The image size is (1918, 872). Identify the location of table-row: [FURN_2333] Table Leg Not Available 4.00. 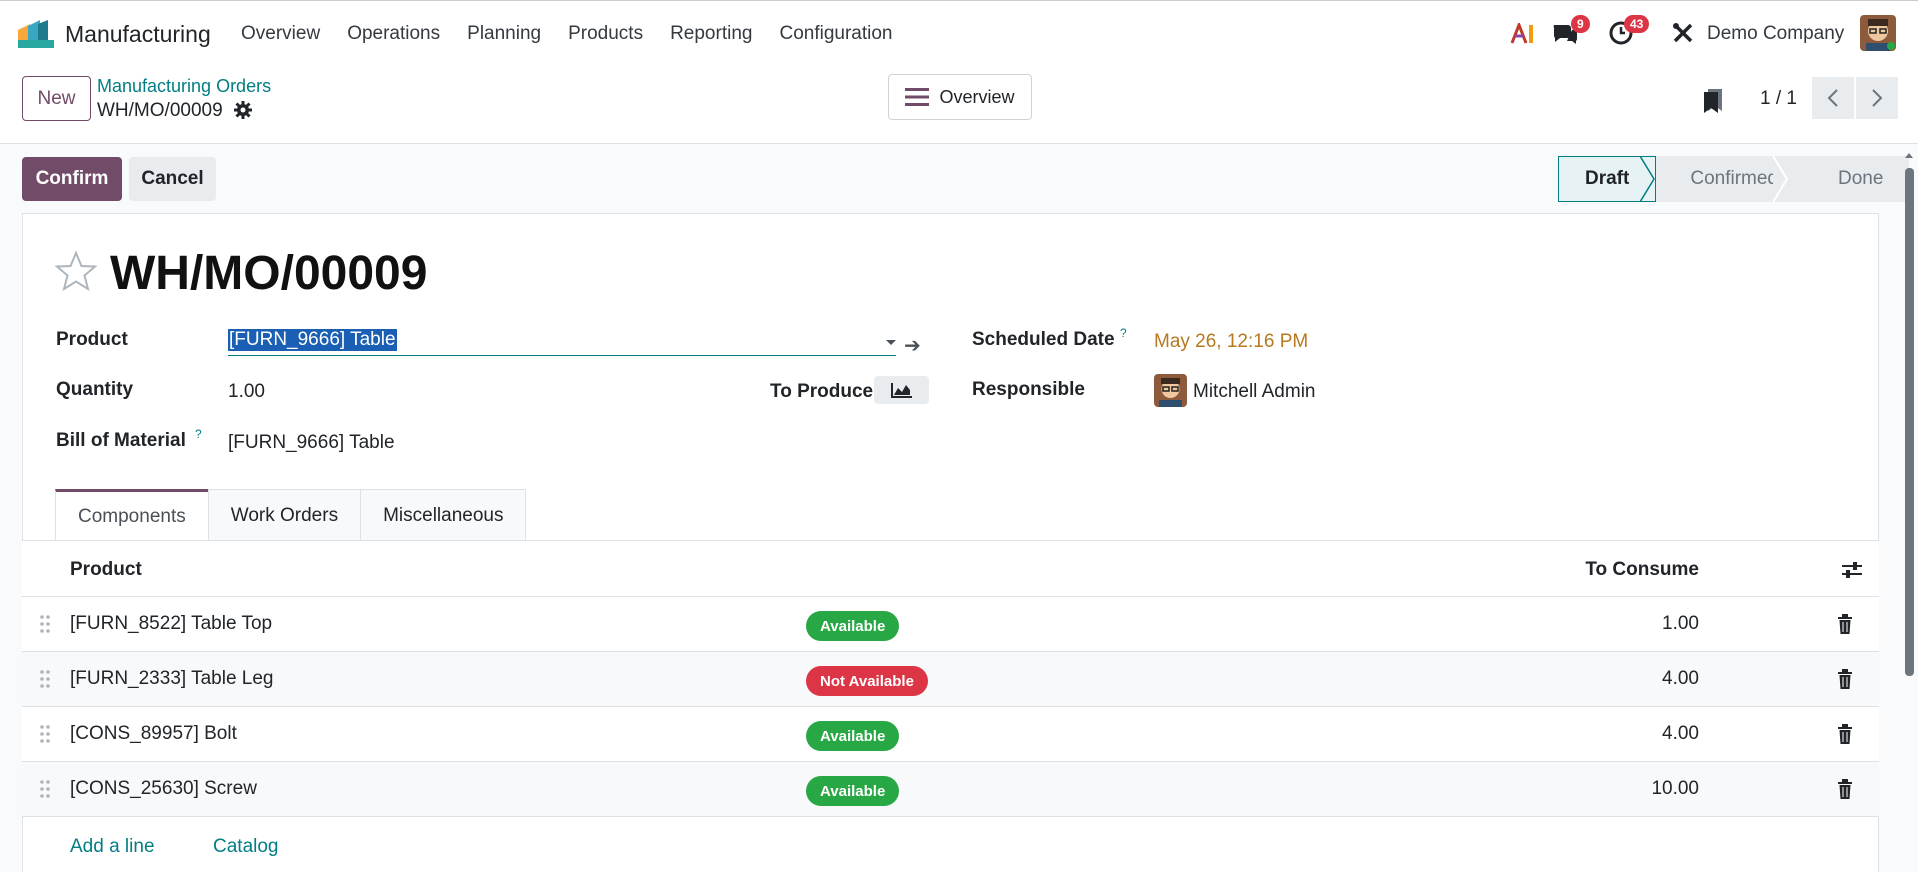
(950, 679).